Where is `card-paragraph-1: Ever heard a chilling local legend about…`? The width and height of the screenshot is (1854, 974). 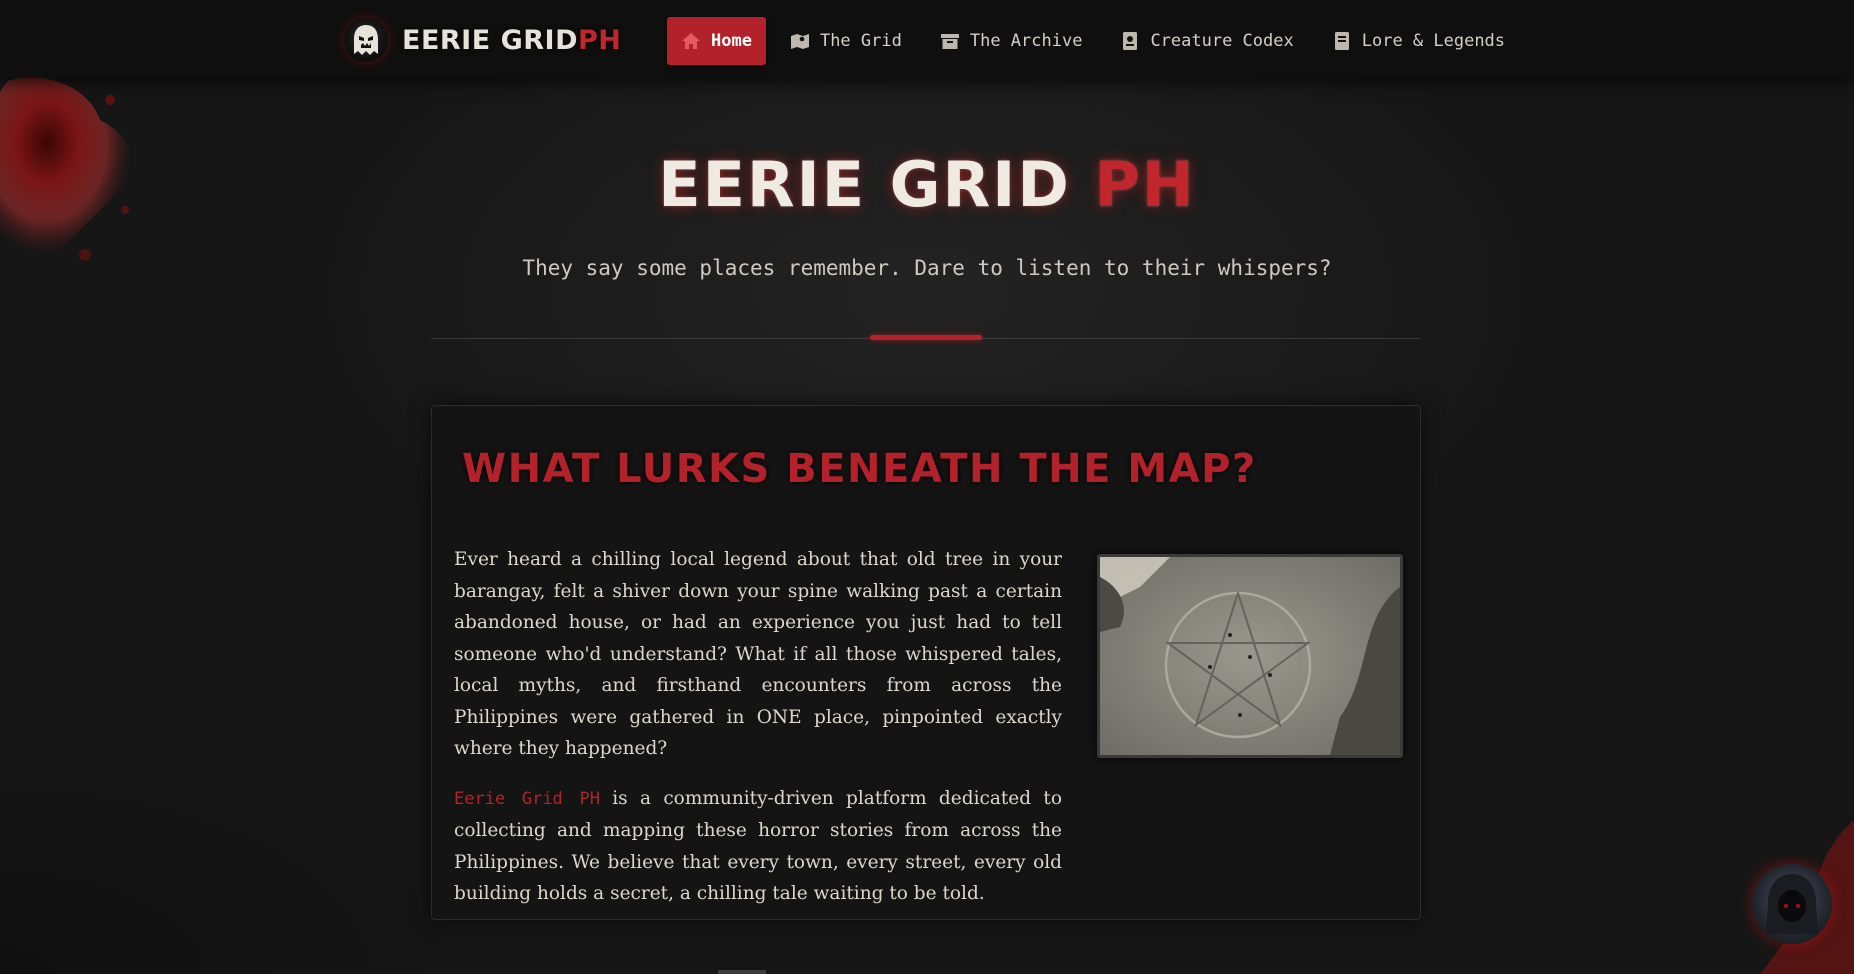
card-paragraph-1: Ever heard a chilling local legend about… is located at coordinates (758, 654).